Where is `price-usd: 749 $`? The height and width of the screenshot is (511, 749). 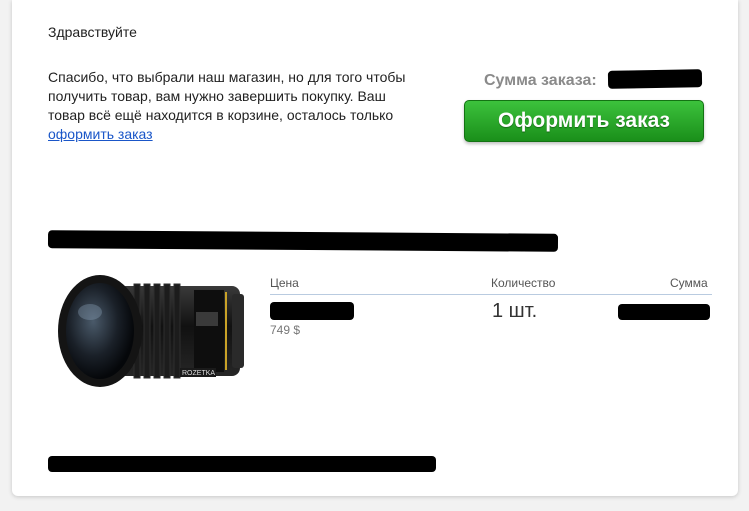
price-usd: 749 $ is located at coordinates (285, 330).